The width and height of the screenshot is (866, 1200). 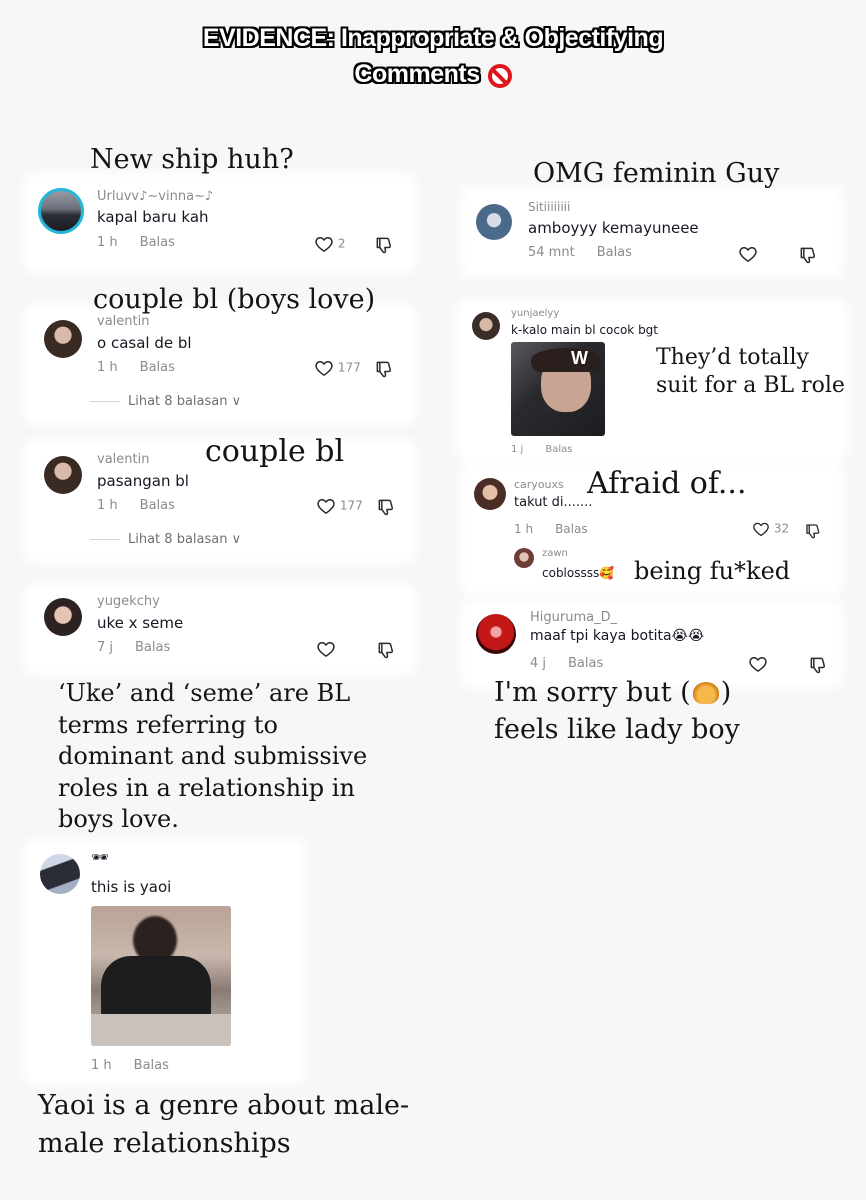 What do you see at coordinates (535, 313) in the screenshot?
I see `comment-username: yunjaelyy` at bounding box center [535, 313].